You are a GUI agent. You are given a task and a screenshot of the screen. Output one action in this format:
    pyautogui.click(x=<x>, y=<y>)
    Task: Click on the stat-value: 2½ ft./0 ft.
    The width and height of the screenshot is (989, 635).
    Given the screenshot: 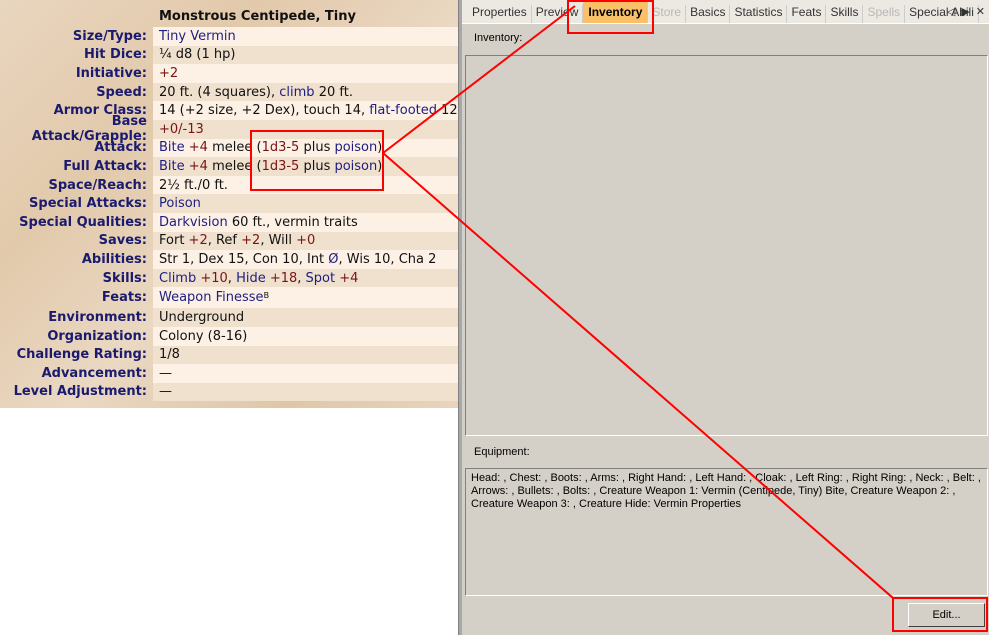 What is the action you would take?
    pyautogui.click(x=305, y=185)
    